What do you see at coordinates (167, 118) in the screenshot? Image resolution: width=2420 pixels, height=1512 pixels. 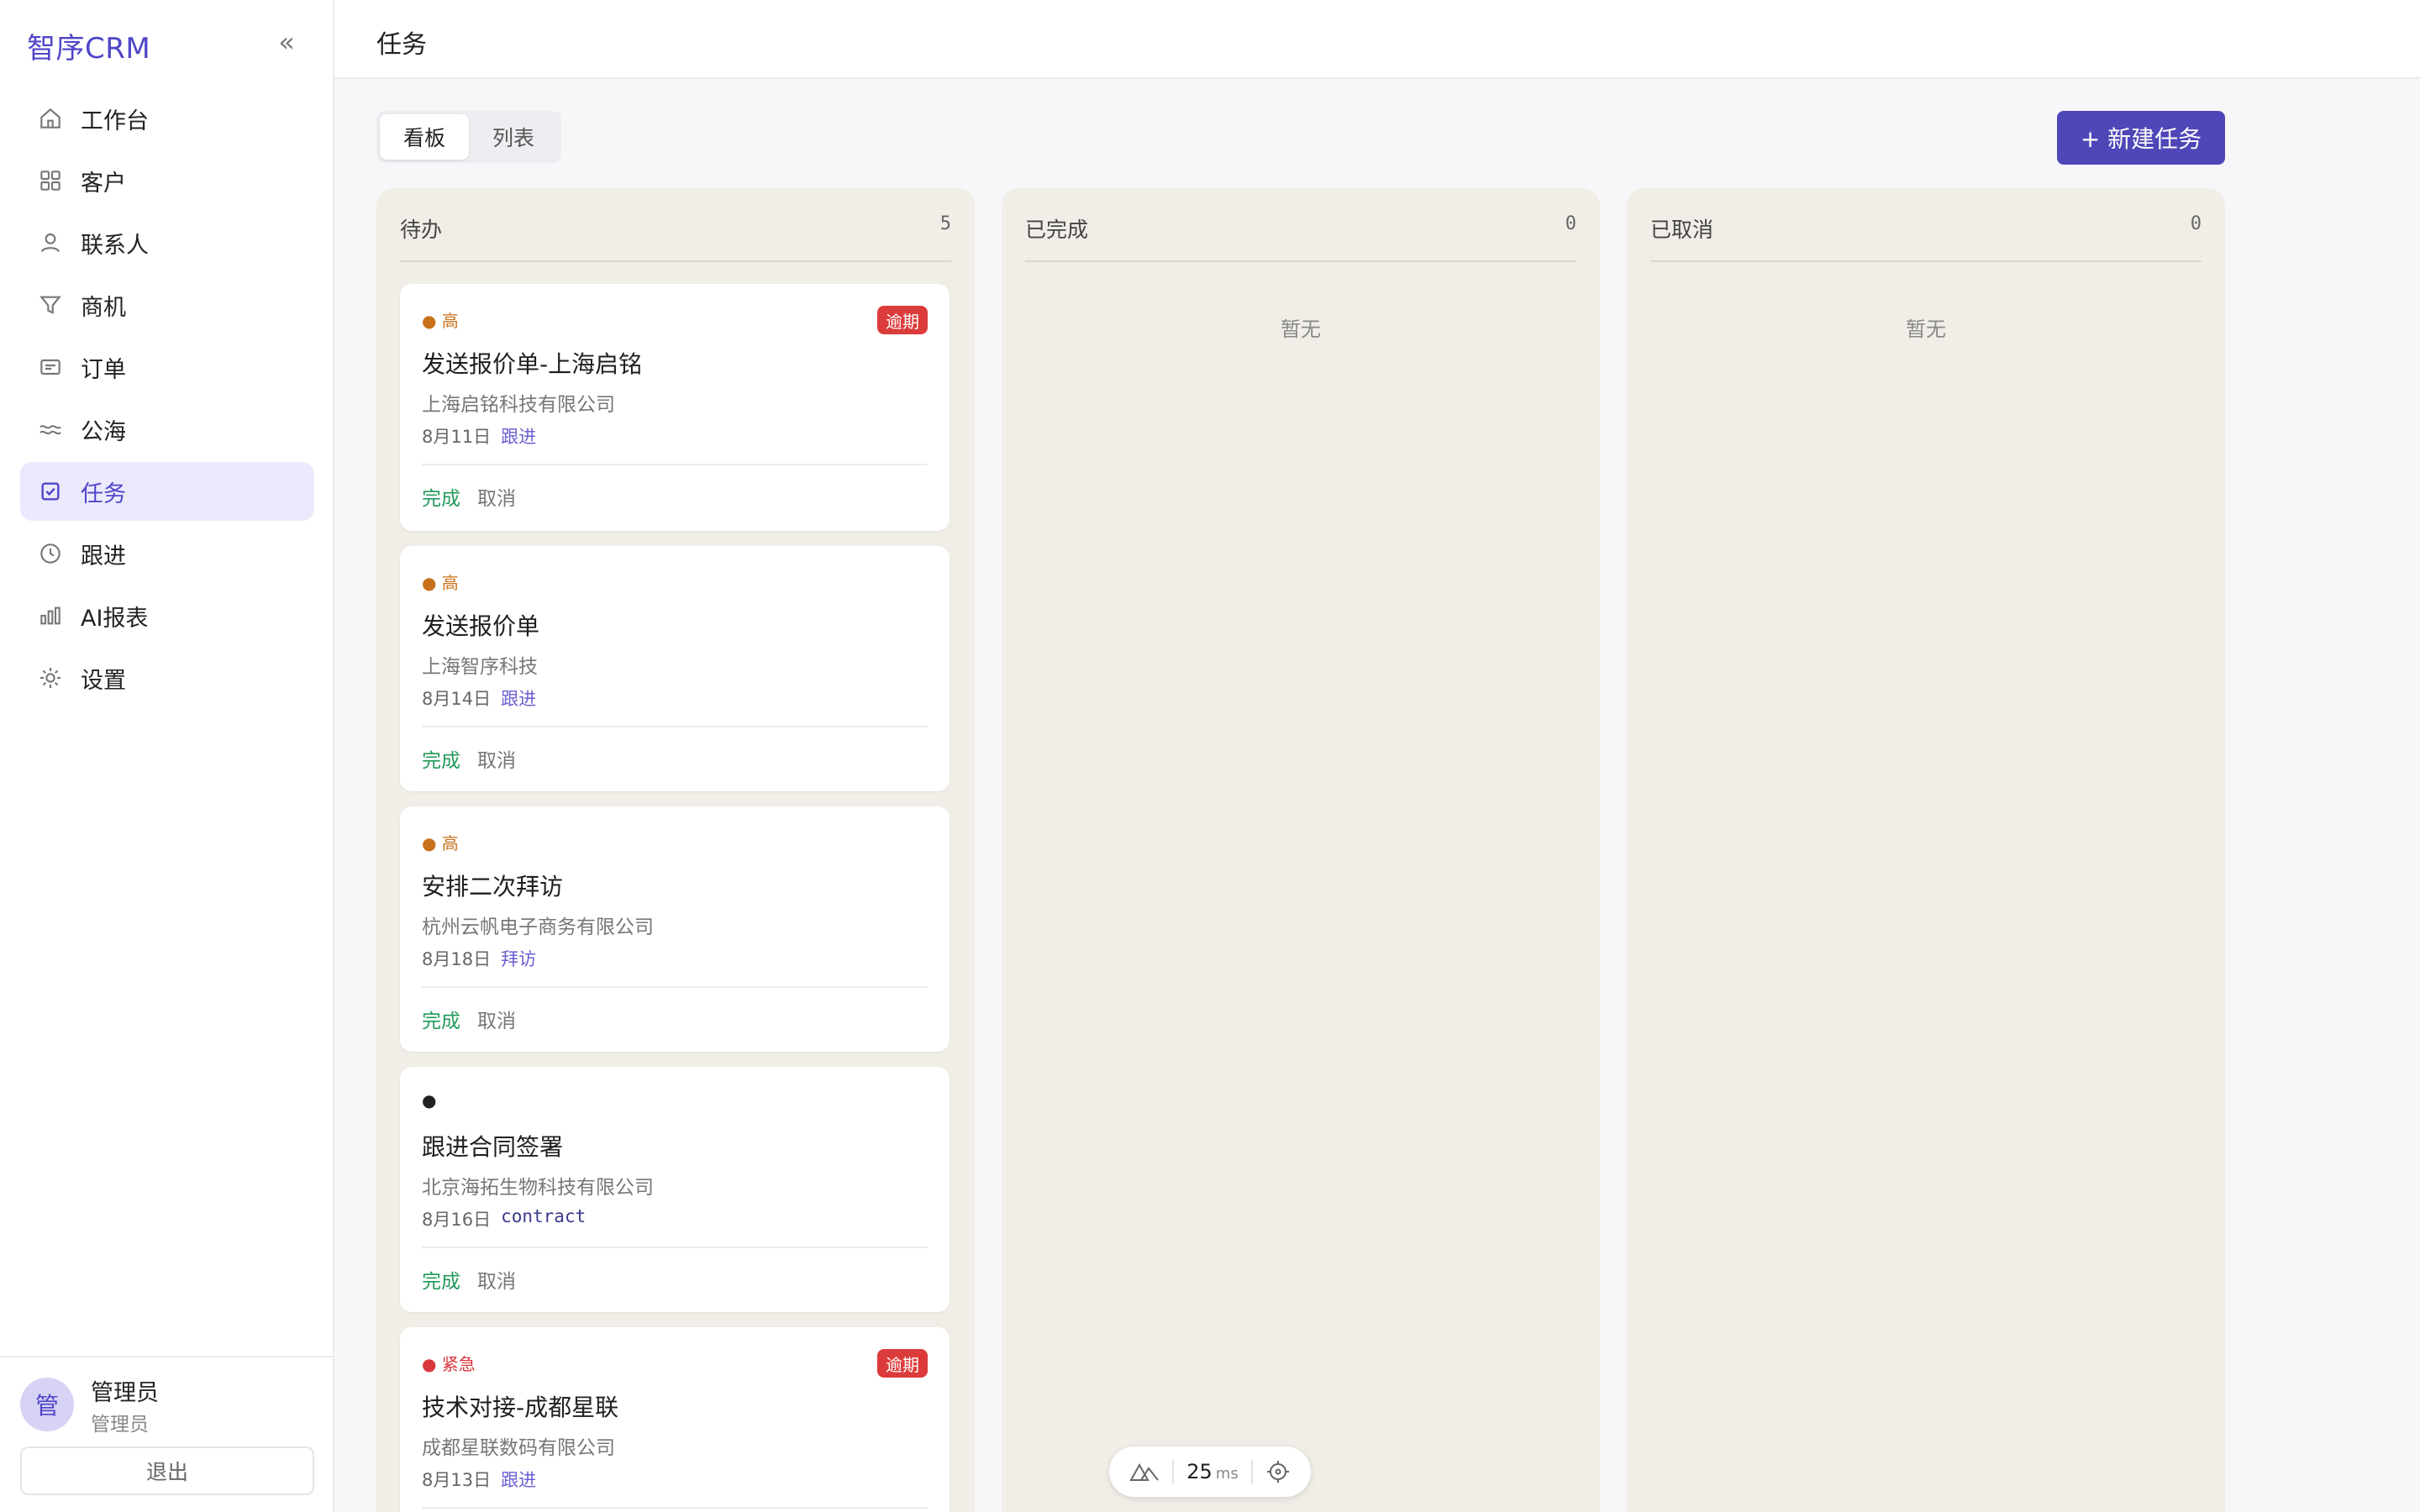 I see `sidebar-item-workbench: 工作台` at bounding box center [167, 118].